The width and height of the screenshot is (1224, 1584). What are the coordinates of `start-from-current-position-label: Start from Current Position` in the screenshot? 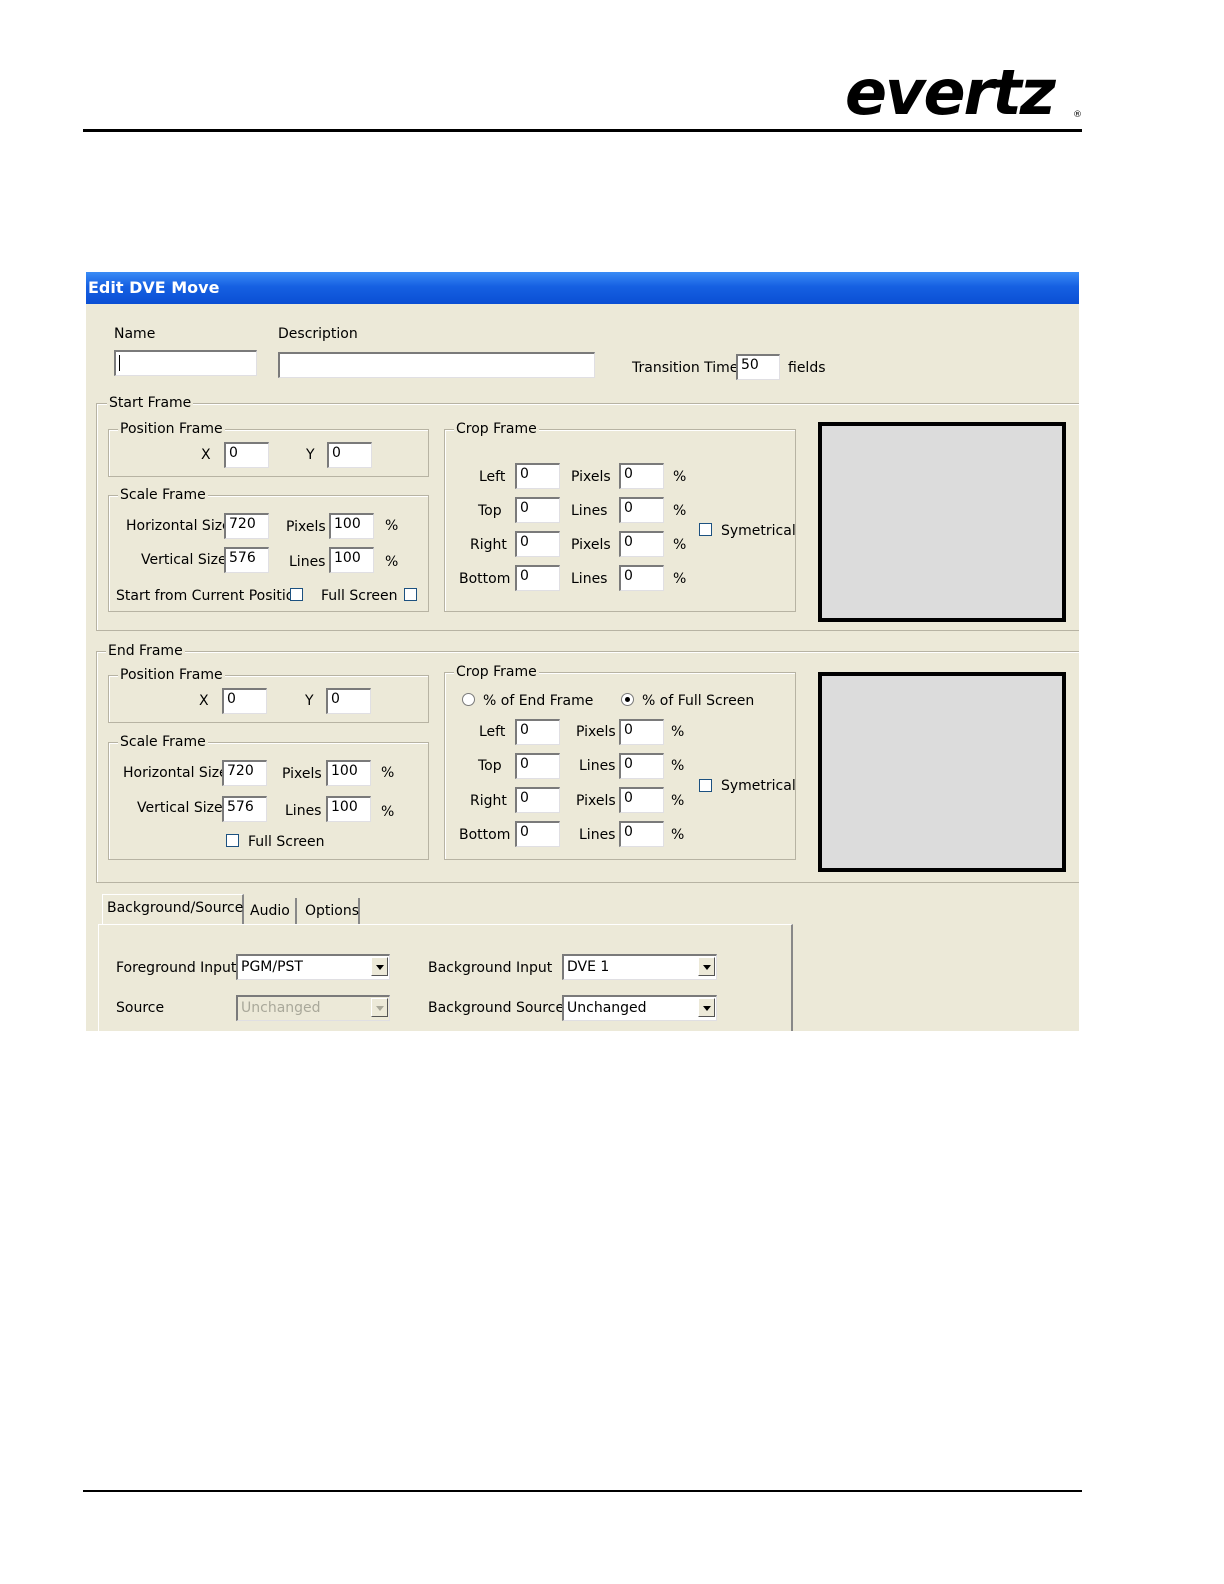 It's located at (210, 596).